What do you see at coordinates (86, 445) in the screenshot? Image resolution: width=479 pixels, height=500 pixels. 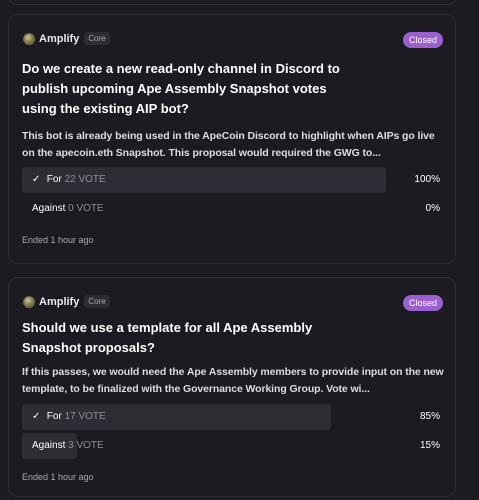 I see `choice-votes: 3 VOTE` at bounding box center [86, 445].